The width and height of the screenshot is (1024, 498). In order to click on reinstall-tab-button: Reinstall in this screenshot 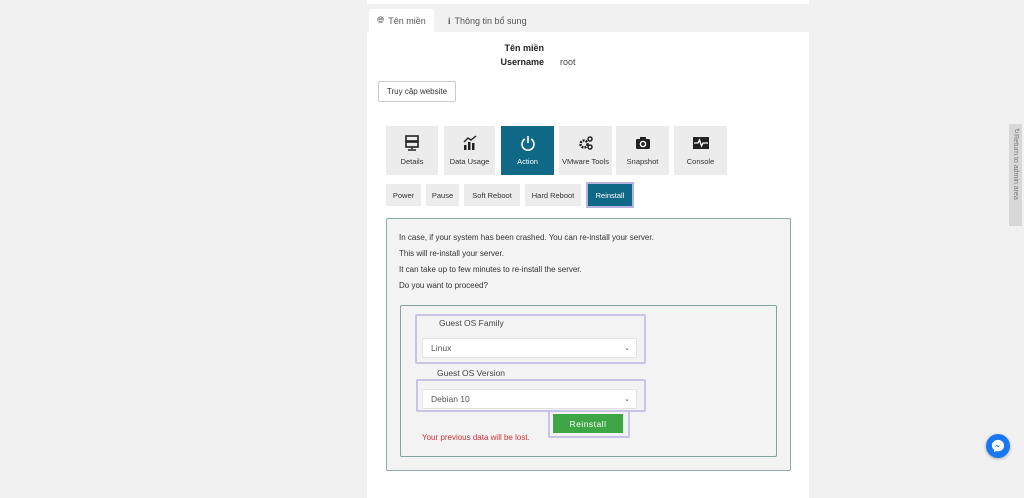, I will do `click(610, 195)`.